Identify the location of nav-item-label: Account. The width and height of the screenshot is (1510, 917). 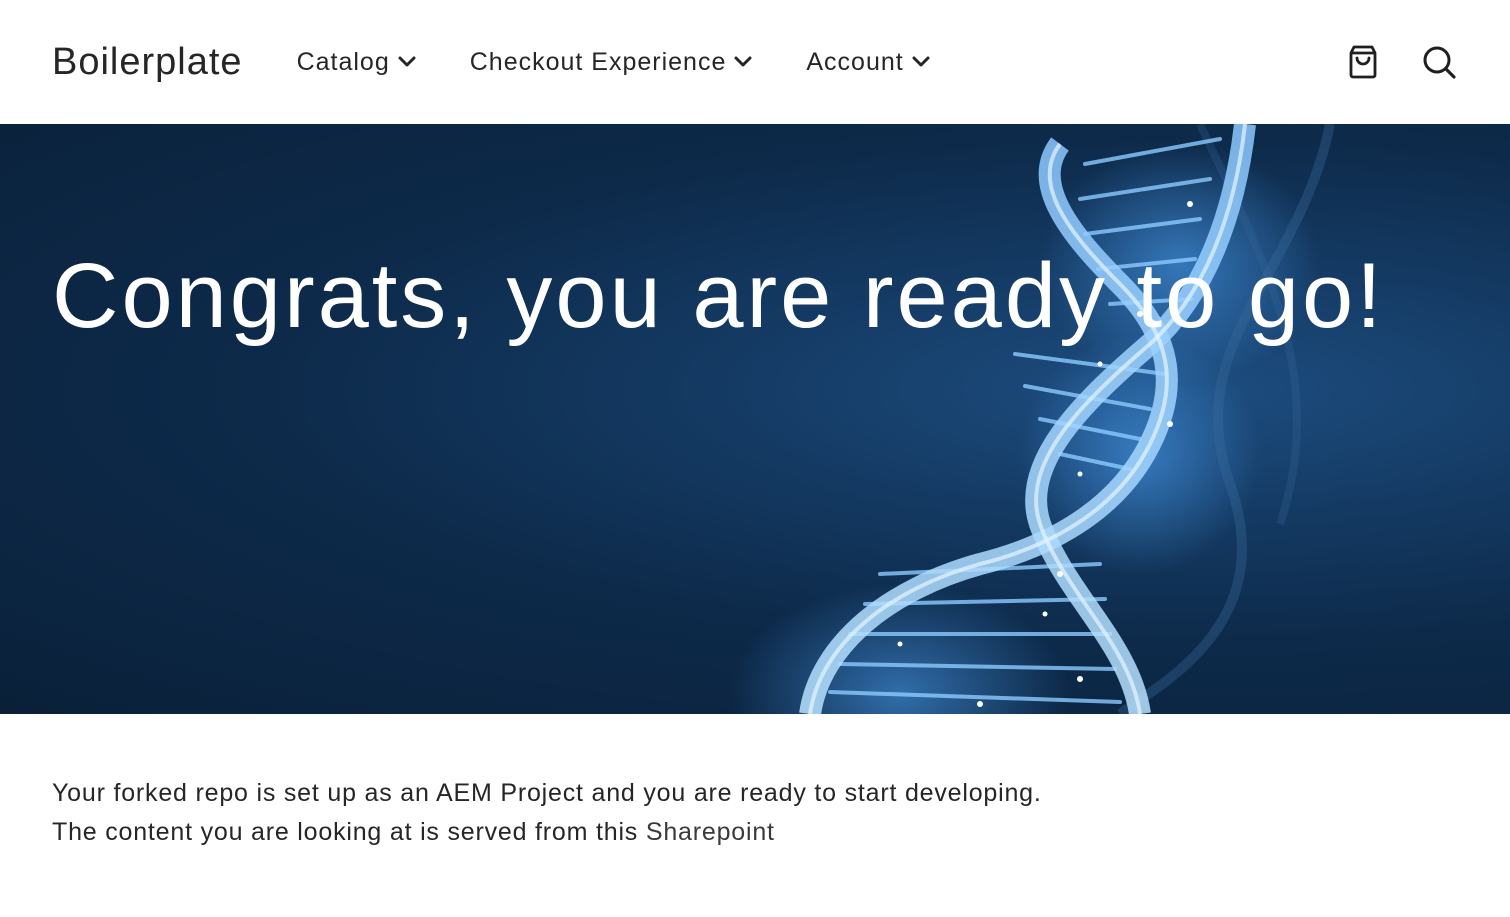
(855, 61).